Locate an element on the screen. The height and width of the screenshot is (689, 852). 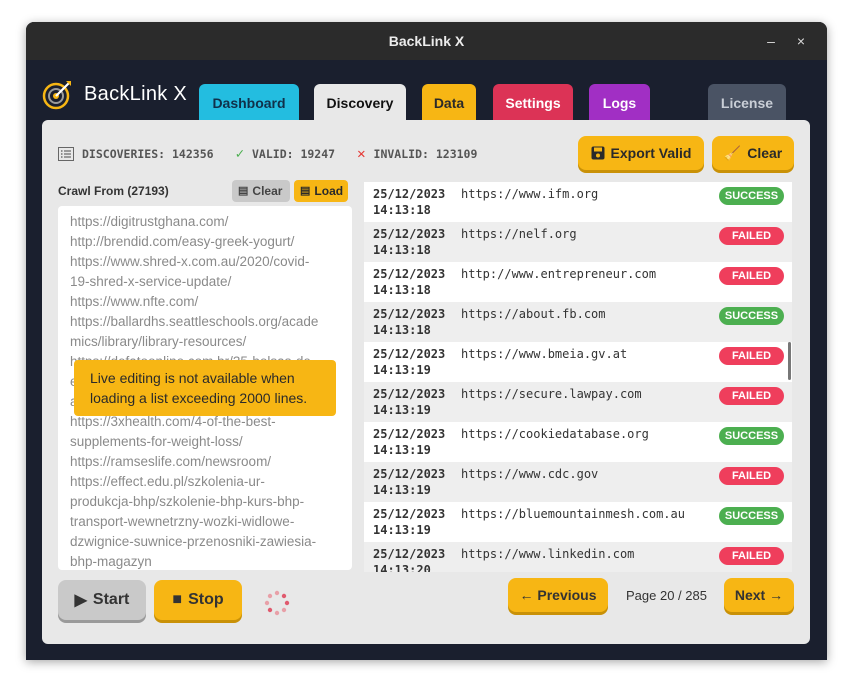
result-url: https://about.fb.com is located at coordinates (533, 314).